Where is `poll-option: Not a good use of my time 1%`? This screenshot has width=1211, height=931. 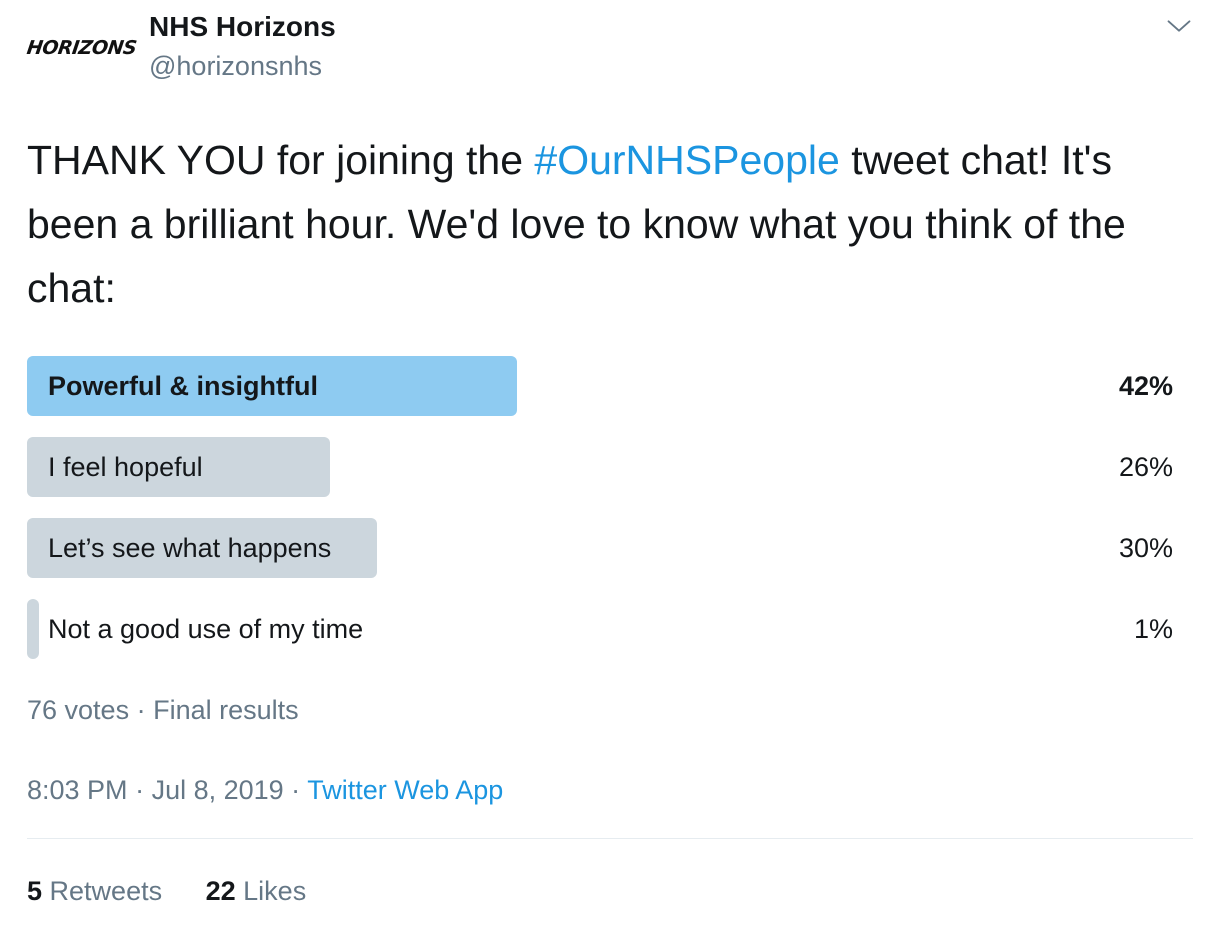 poll-option: Not a good use of my time 1% is located at coordinates (600, 629).